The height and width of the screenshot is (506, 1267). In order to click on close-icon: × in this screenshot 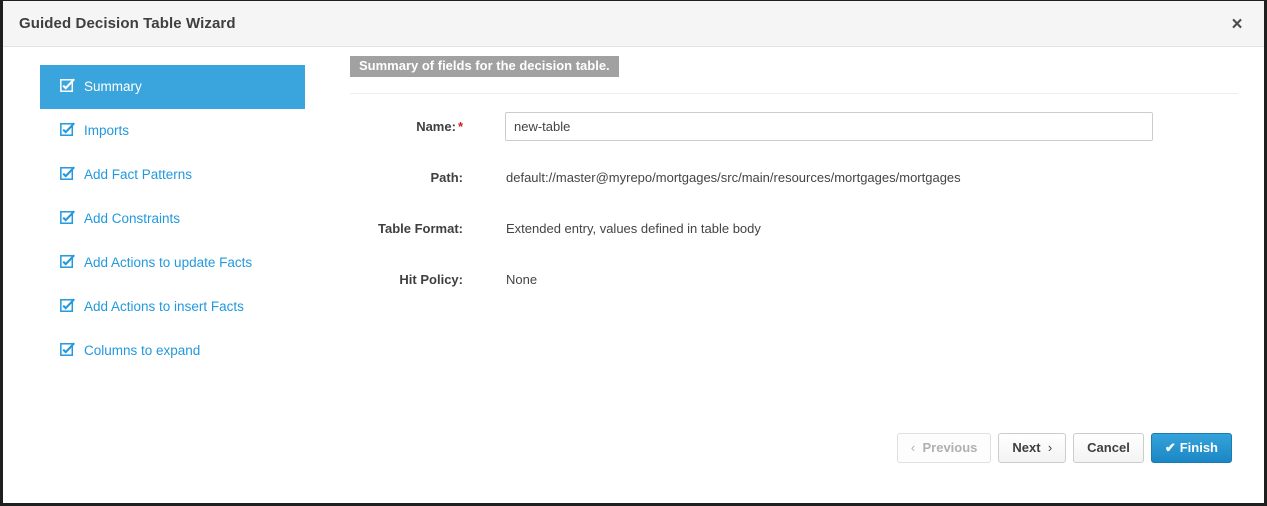, I will do `click(1237, 24)`.